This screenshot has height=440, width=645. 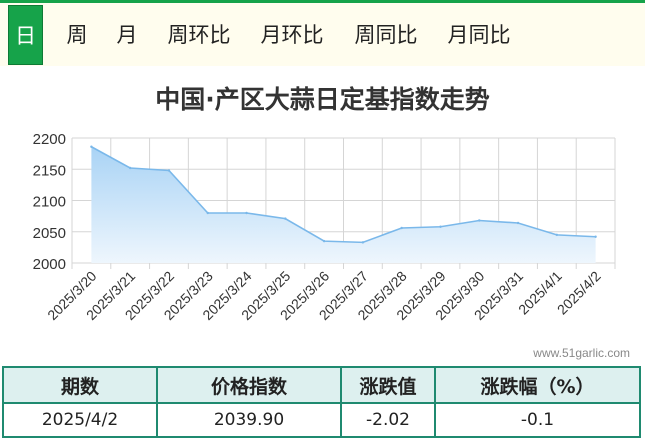 What do you see at coordinates (386, 35) in the screenshot?
I see `tab-week-year-on-year: 周同比` at bounding box center [386, 35].